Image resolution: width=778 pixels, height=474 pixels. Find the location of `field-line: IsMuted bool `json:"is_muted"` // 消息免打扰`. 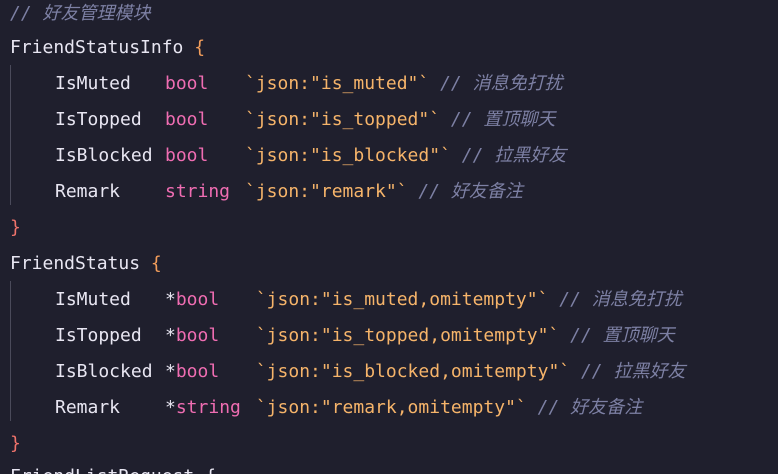

field-line: IsMuted bool `json:"is_muted"` // 消息免打扰 is located at coordinates (286, 84).